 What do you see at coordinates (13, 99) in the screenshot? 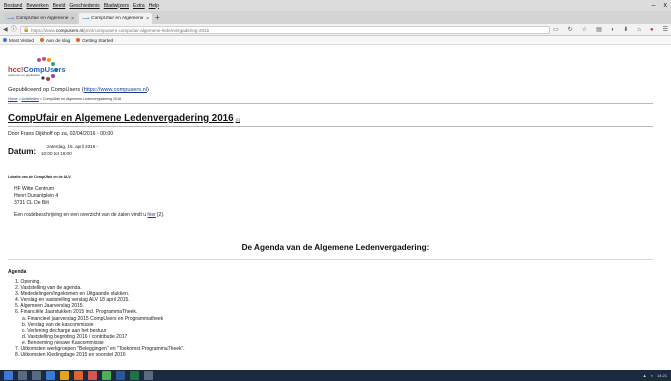
I see `breadcrumb-home: Home` at bounding box center [13, 99].